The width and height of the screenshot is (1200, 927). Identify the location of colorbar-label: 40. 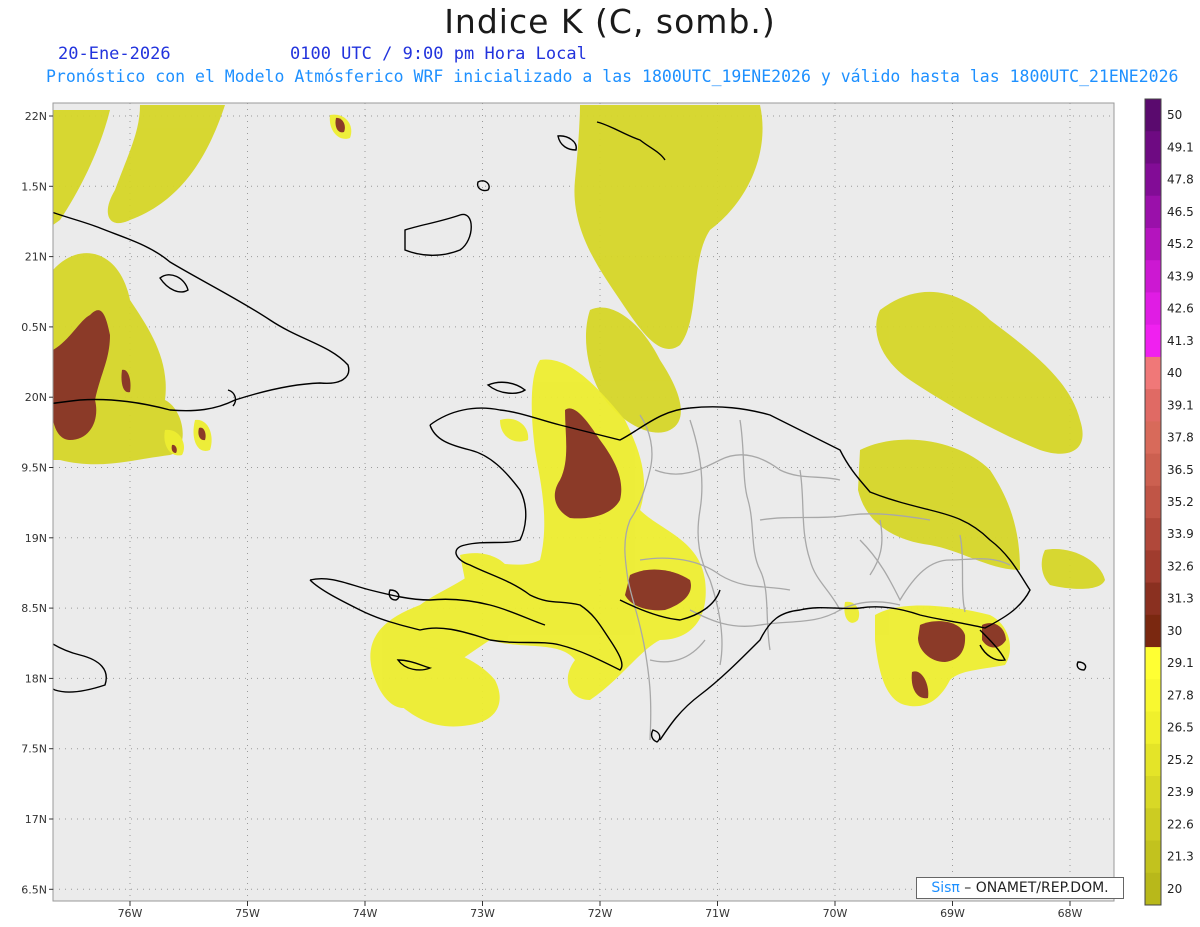
(1174, 373).